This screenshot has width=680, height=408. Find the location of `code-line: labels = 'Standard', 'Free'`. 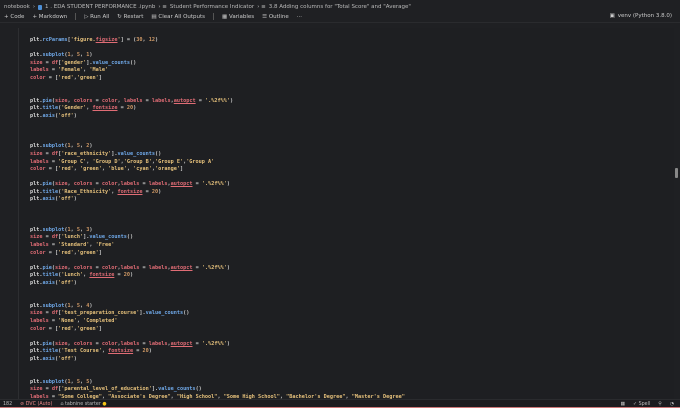

code-line: labels = 'Standard', 'Free' is located at coordinates (217, 246).